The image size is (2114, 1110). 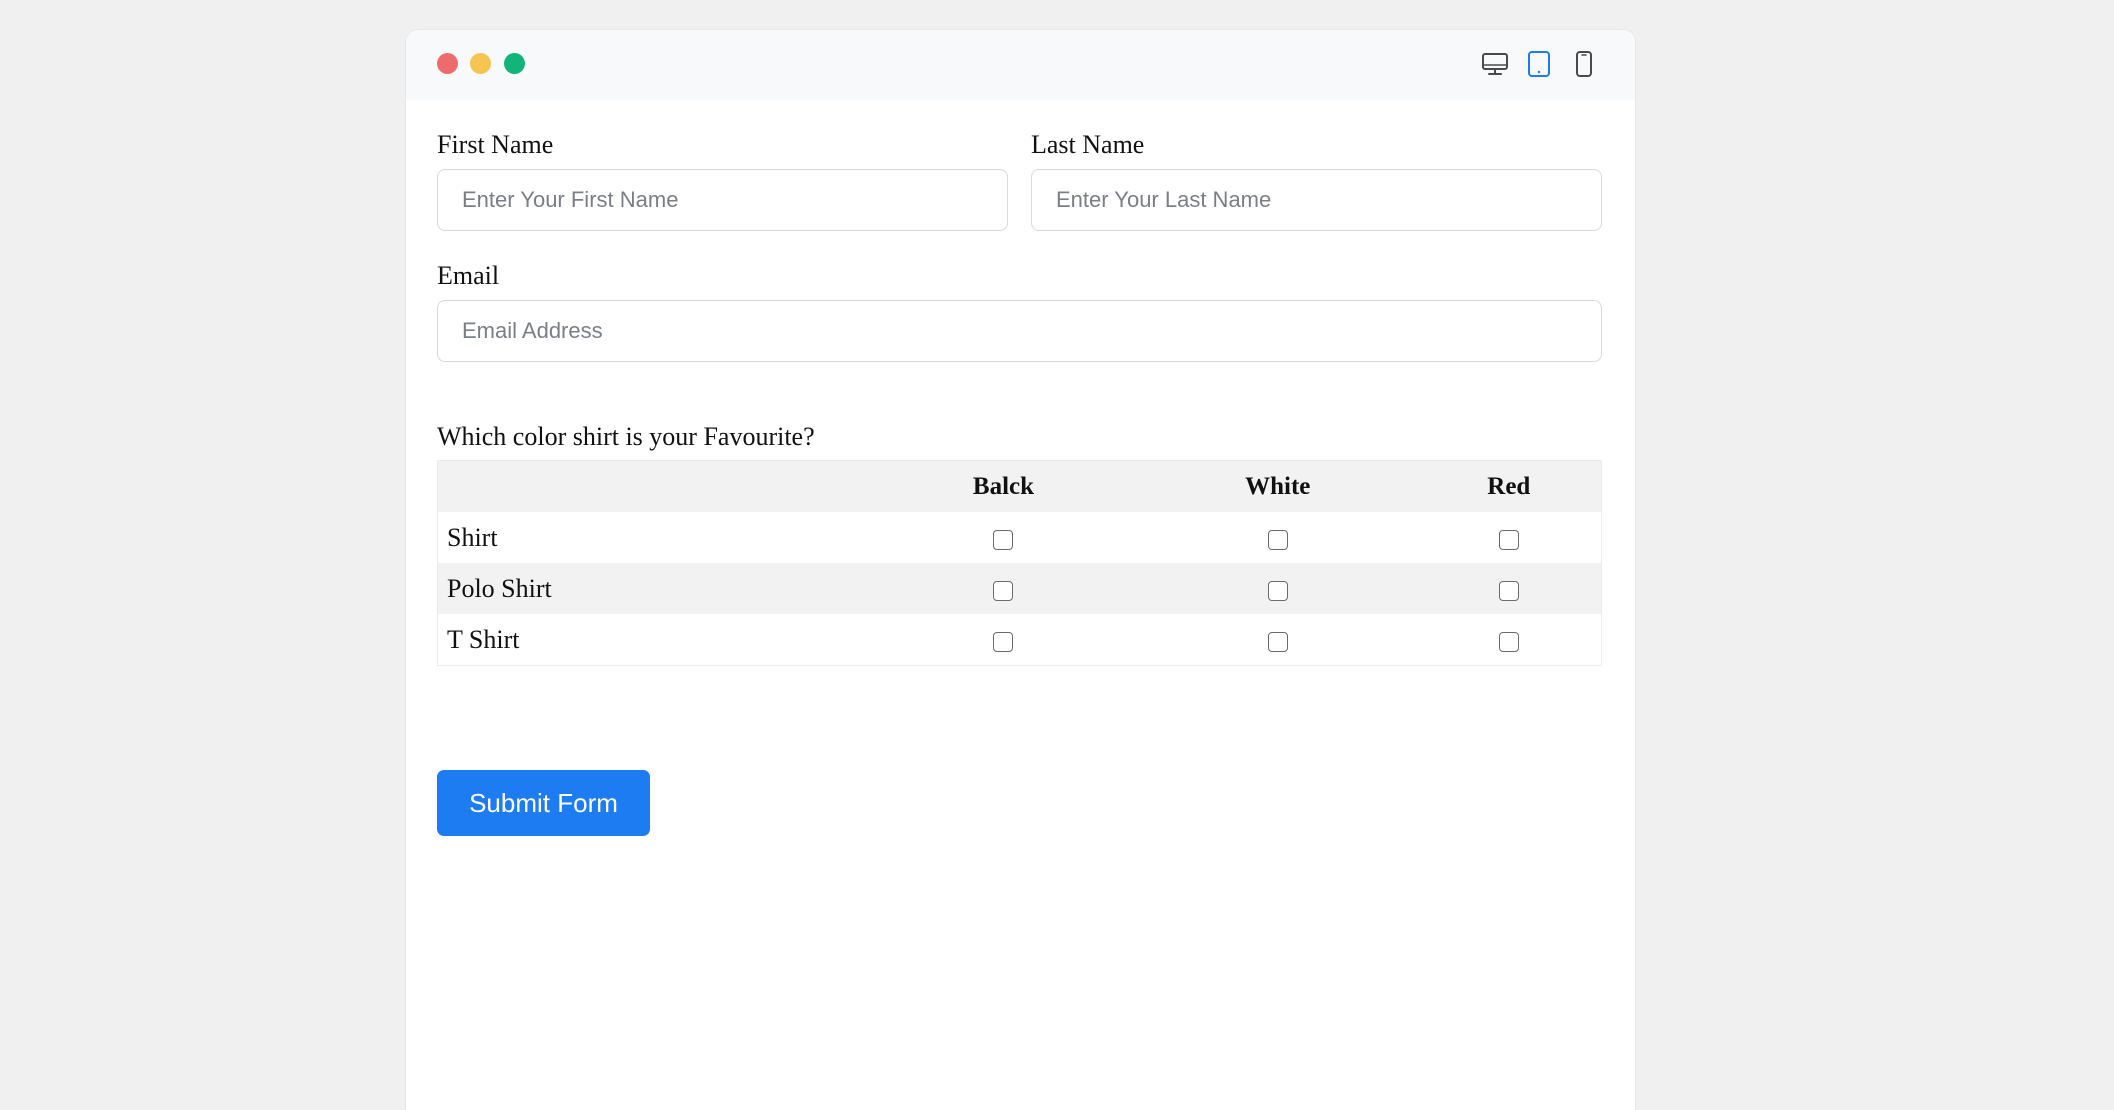 What do you see at coordinates (1316, 200) in the screenshot?
I see `last-name-input` at bounding box center [1316, 200].